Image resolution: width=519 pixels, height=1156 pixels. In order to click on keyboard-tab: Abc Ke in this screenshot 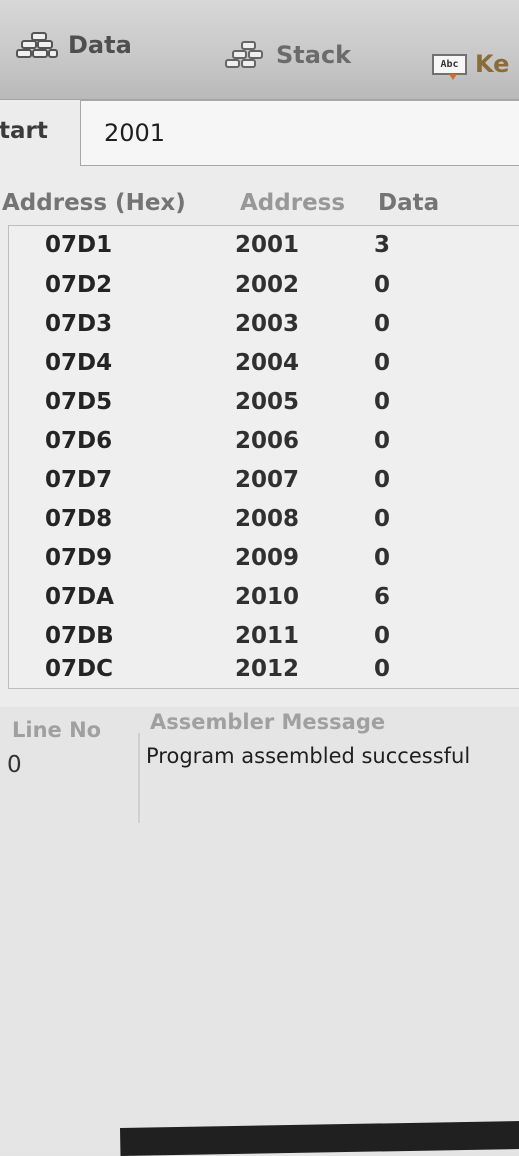, I will do `click(471, 65)`.